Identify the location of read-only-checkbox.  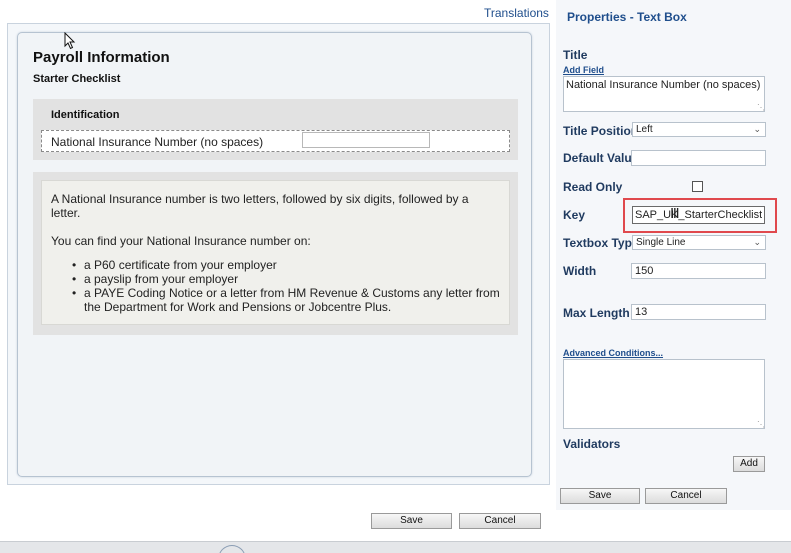
(697, 186).